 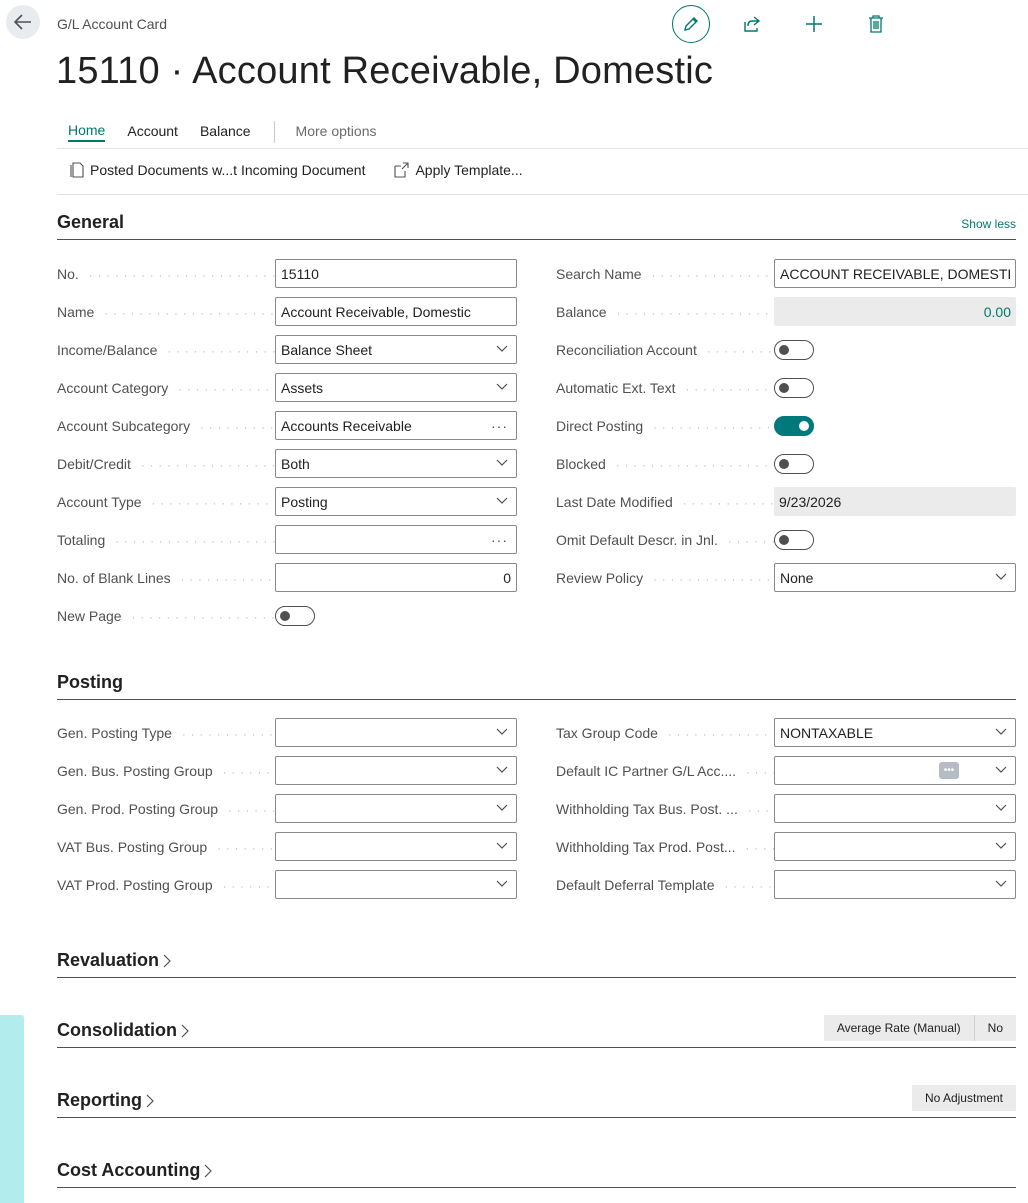 I want to click on totaling-input: ···, so click(x=396, y=539).